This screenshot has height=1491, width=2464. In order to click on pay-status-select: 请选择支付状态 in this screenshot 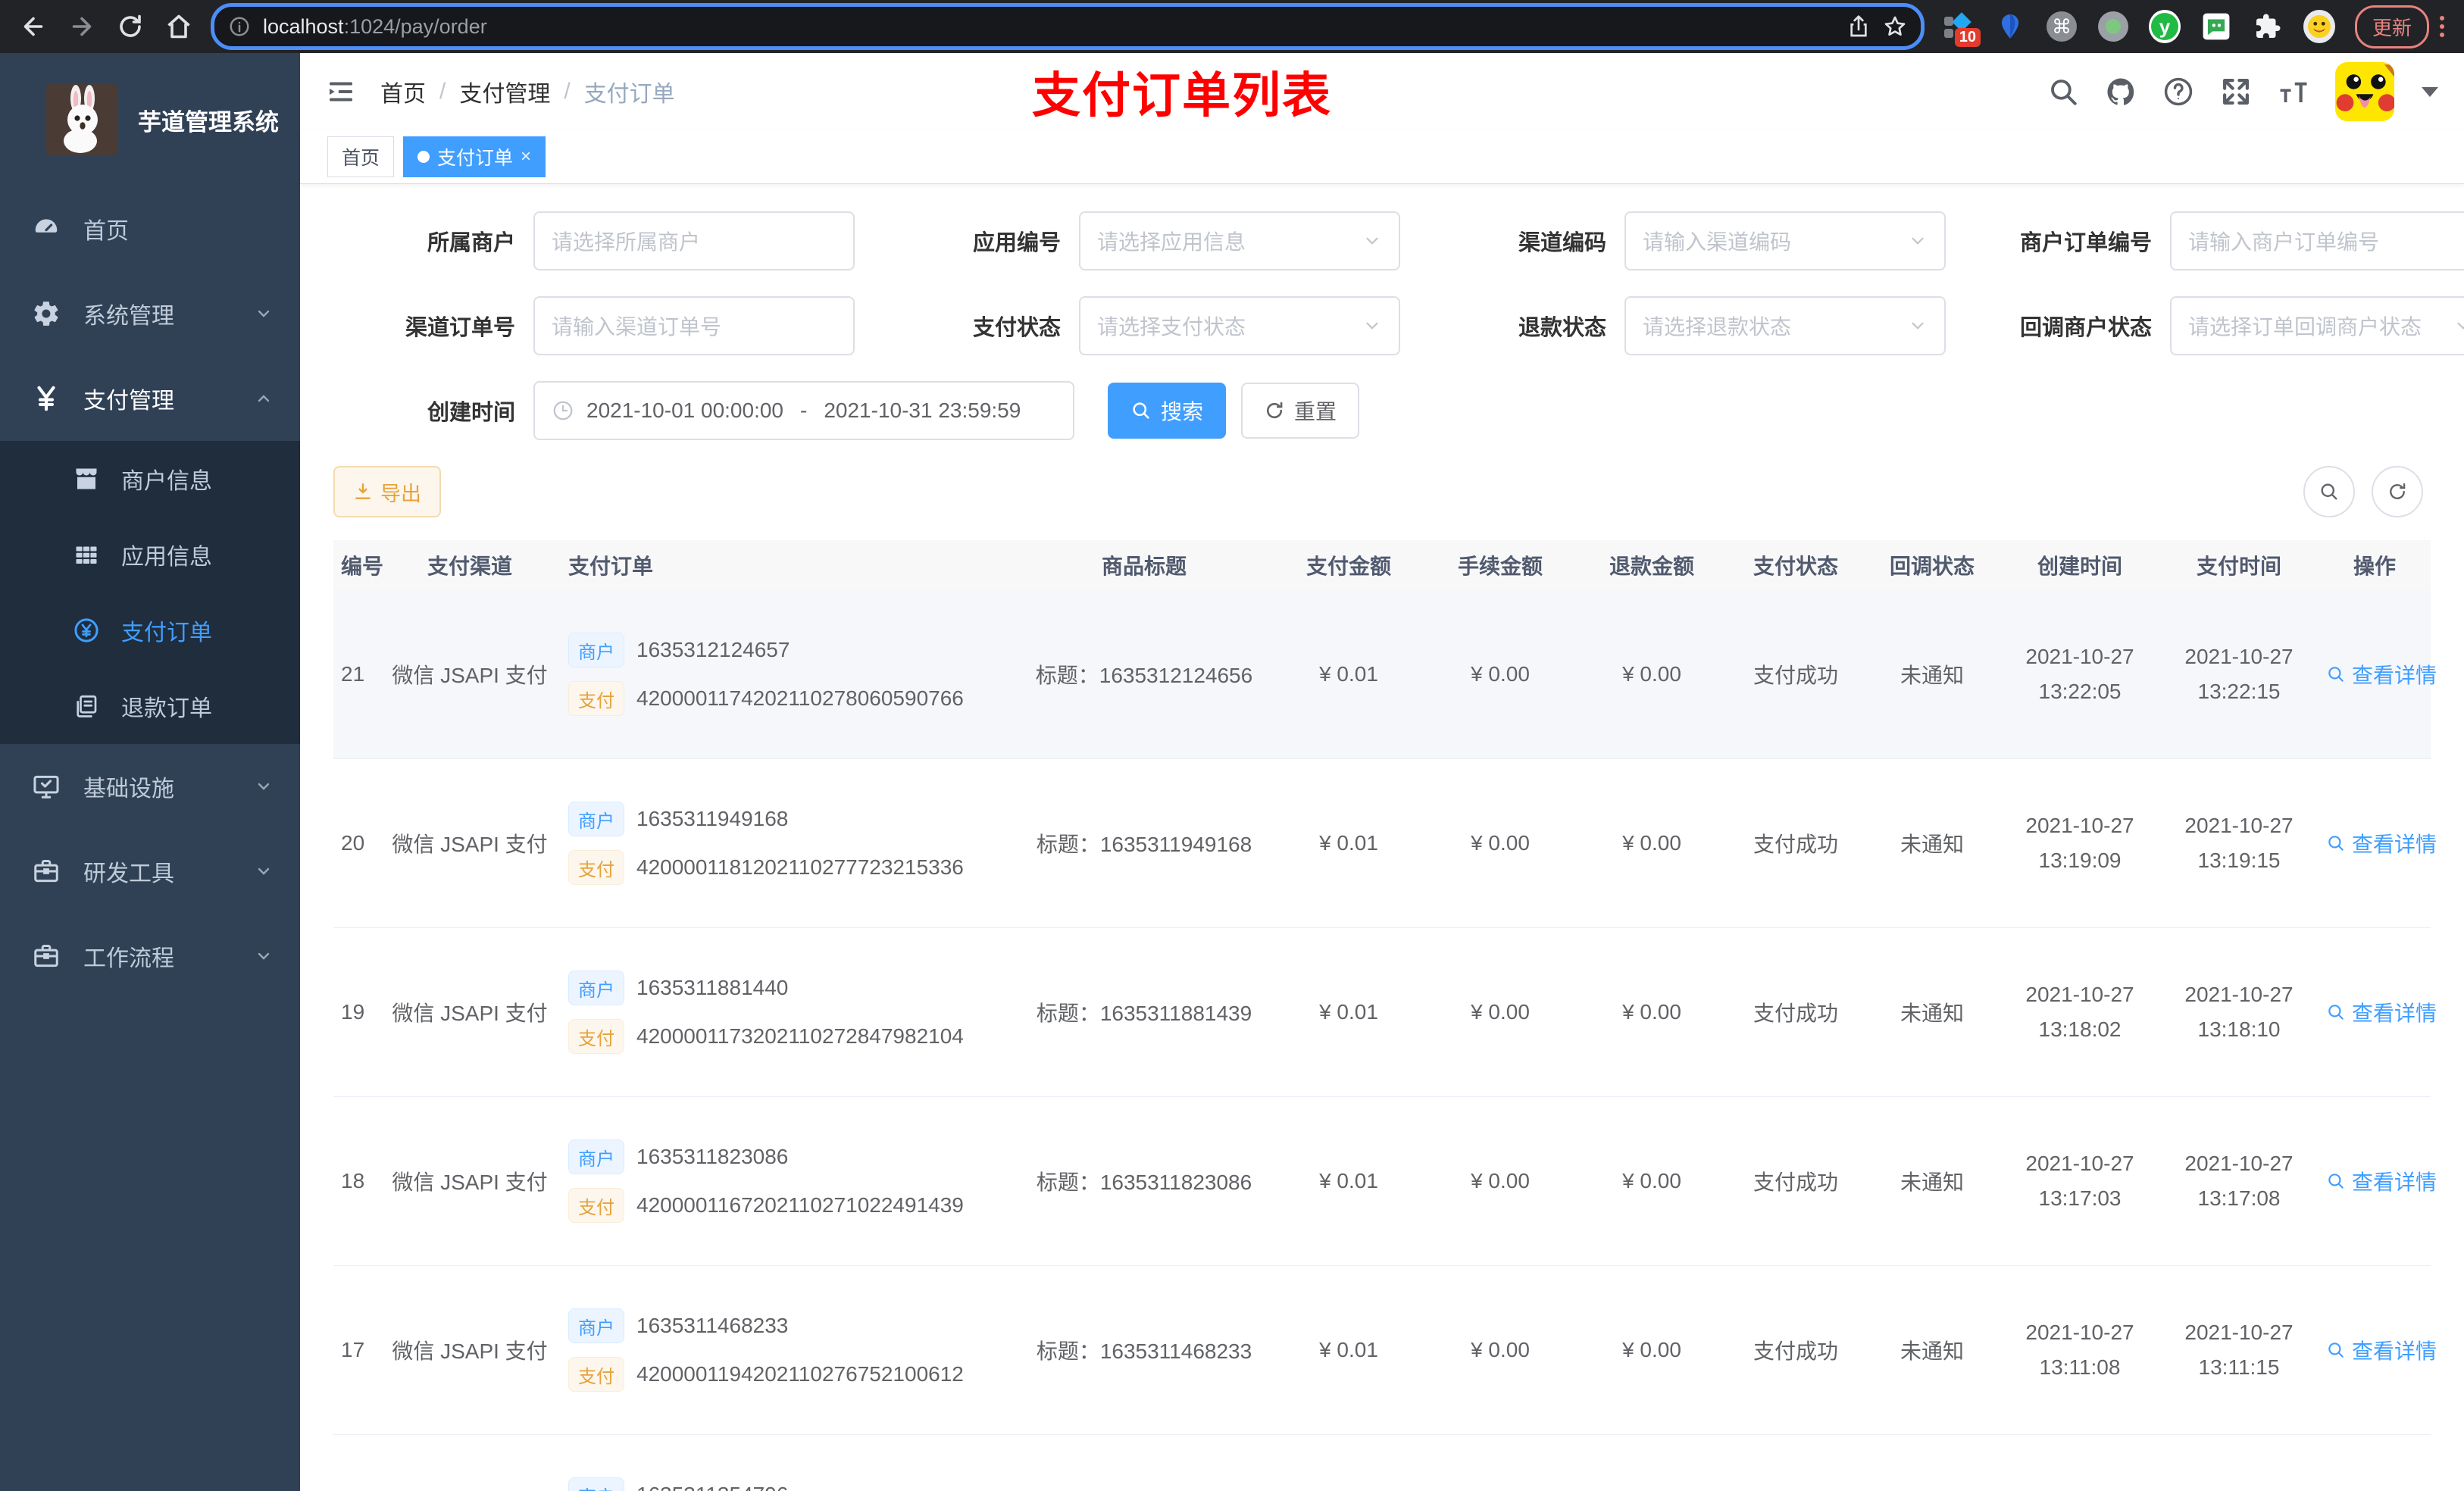, I will do `click(1239, 325)`.